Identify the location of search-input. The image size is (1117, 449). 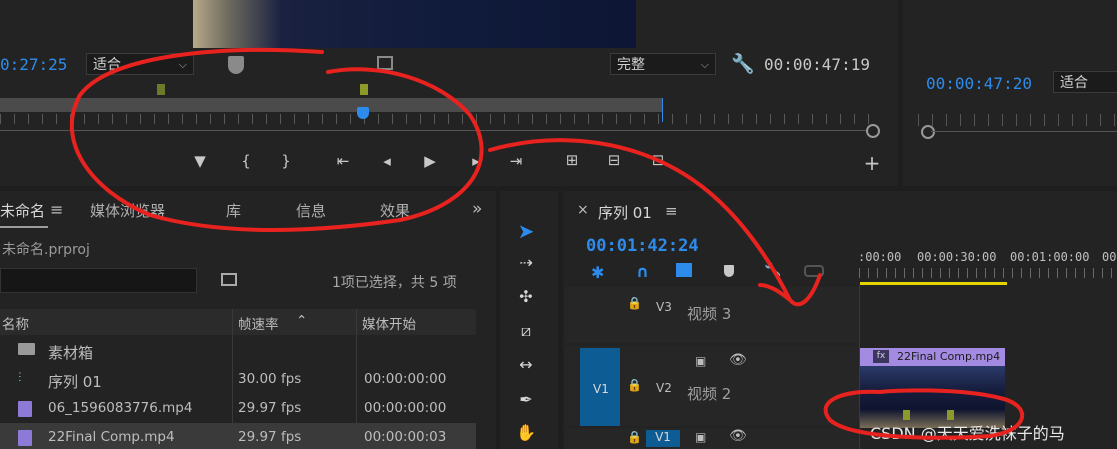
(98, 280).